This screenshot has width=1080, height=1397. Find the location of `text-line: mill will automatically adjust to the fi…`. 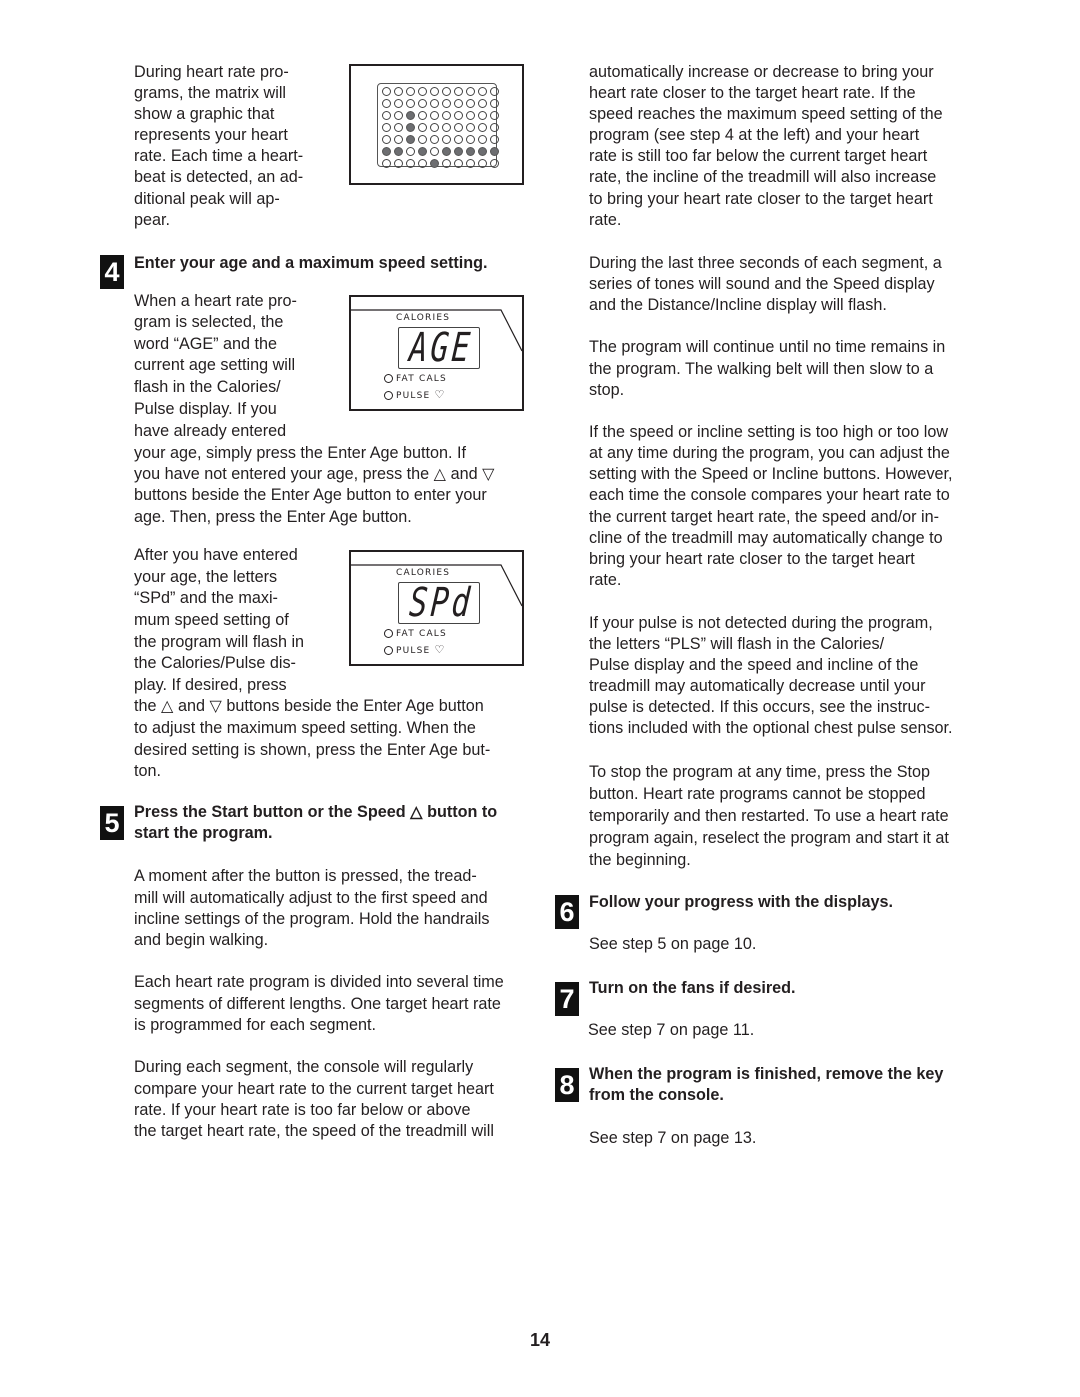

text-line: mill will automatically adjust to the fi… is located at coordinates (311, 898).